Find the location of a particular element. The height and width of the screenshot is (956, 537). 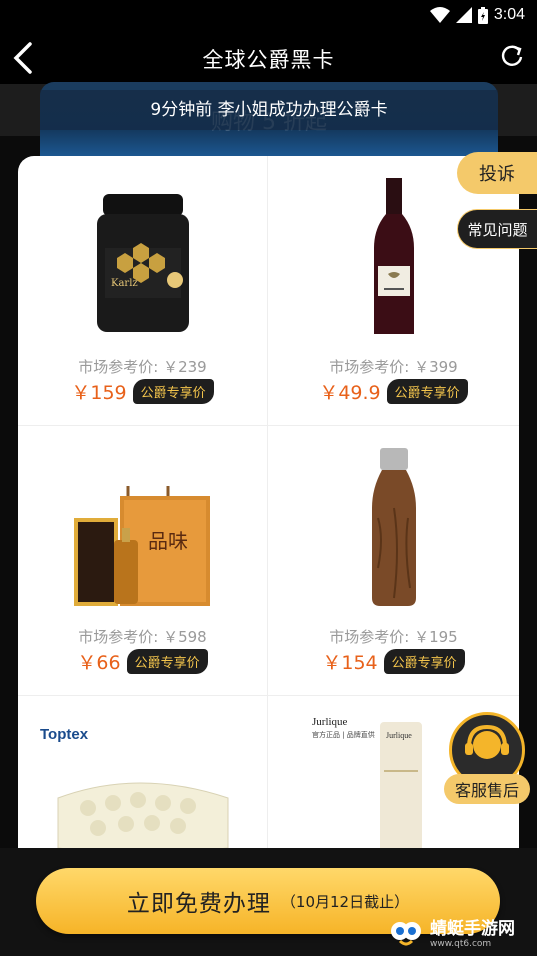

wooden-thermos-image is located at coordinates (393, 528).